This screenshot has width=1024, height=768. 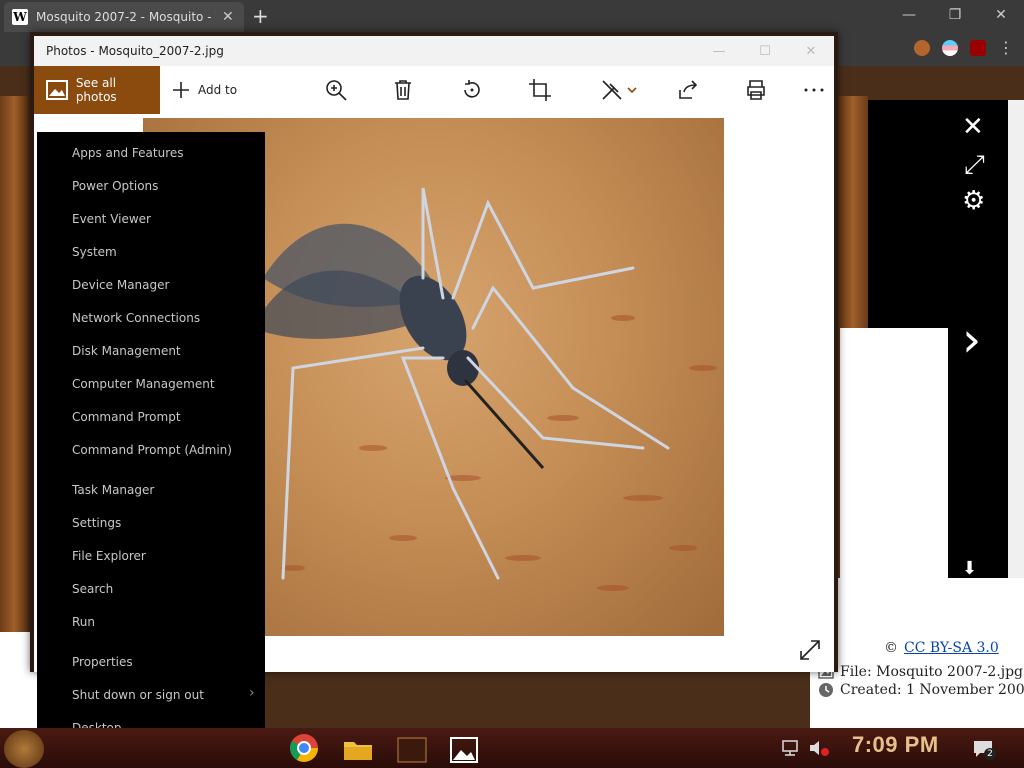 What do you see at coordinates (83, 622) in the screenshot?
I see `menu-item-run: Run` at bounding box center [83, 622].